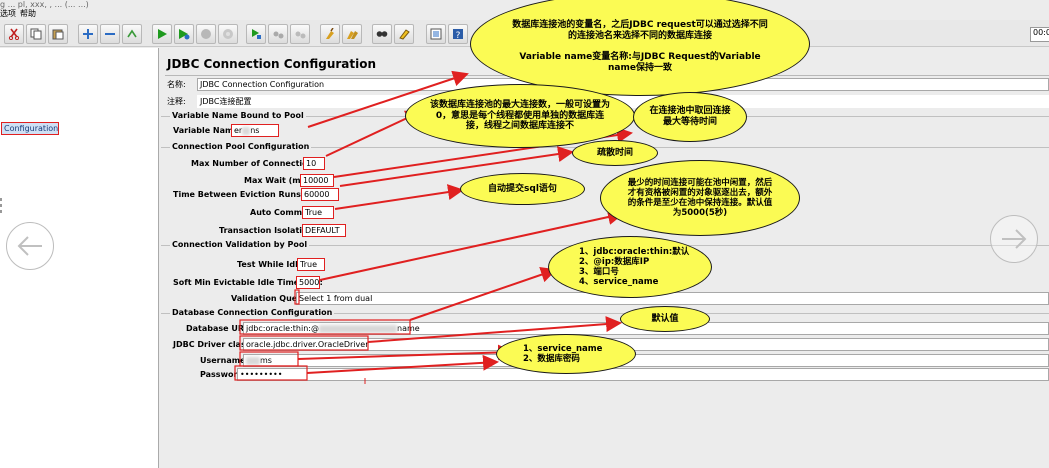 The height and width of the screenshot is (468, 1049). I want to click on collapse-icon, so click(110, 34).